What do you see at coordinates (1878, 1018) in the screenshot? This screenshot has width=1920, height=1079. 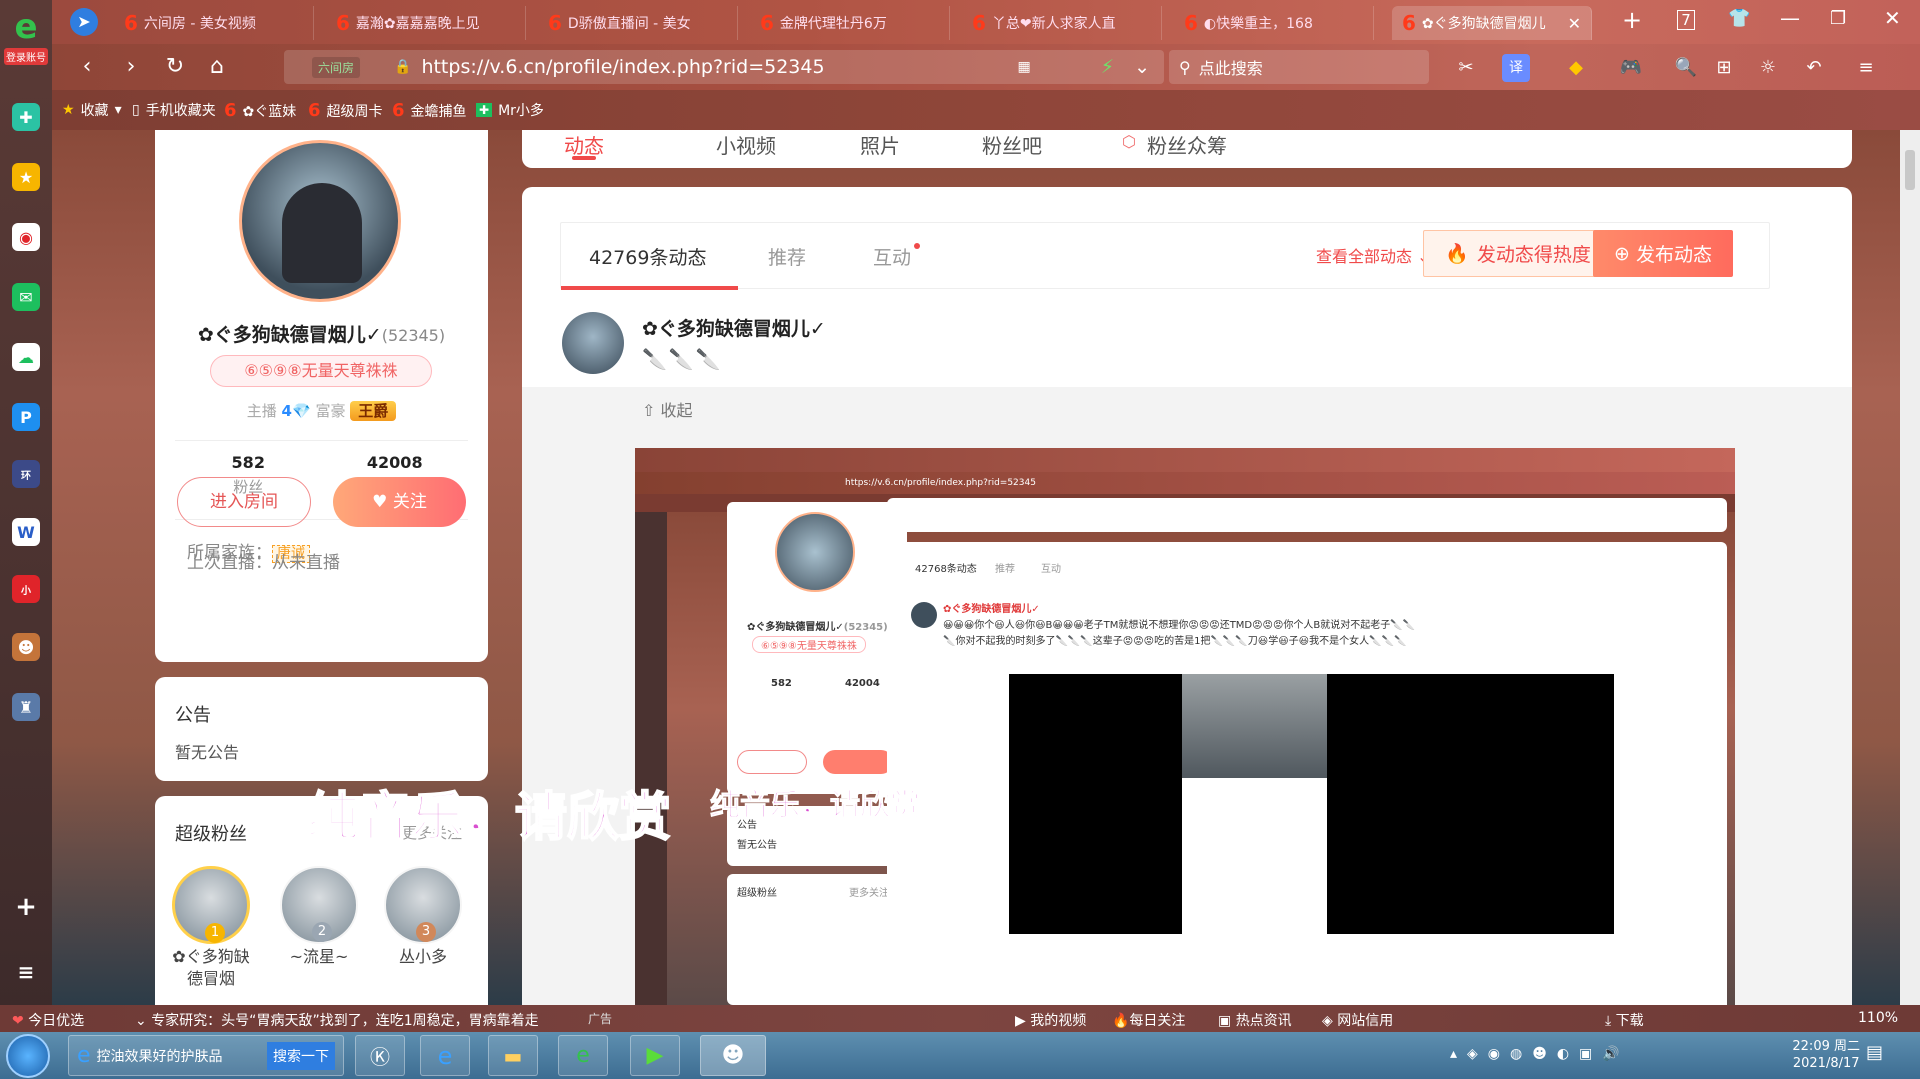 I see `zoom-level: 110%` at bounding box center [1878, 1018].